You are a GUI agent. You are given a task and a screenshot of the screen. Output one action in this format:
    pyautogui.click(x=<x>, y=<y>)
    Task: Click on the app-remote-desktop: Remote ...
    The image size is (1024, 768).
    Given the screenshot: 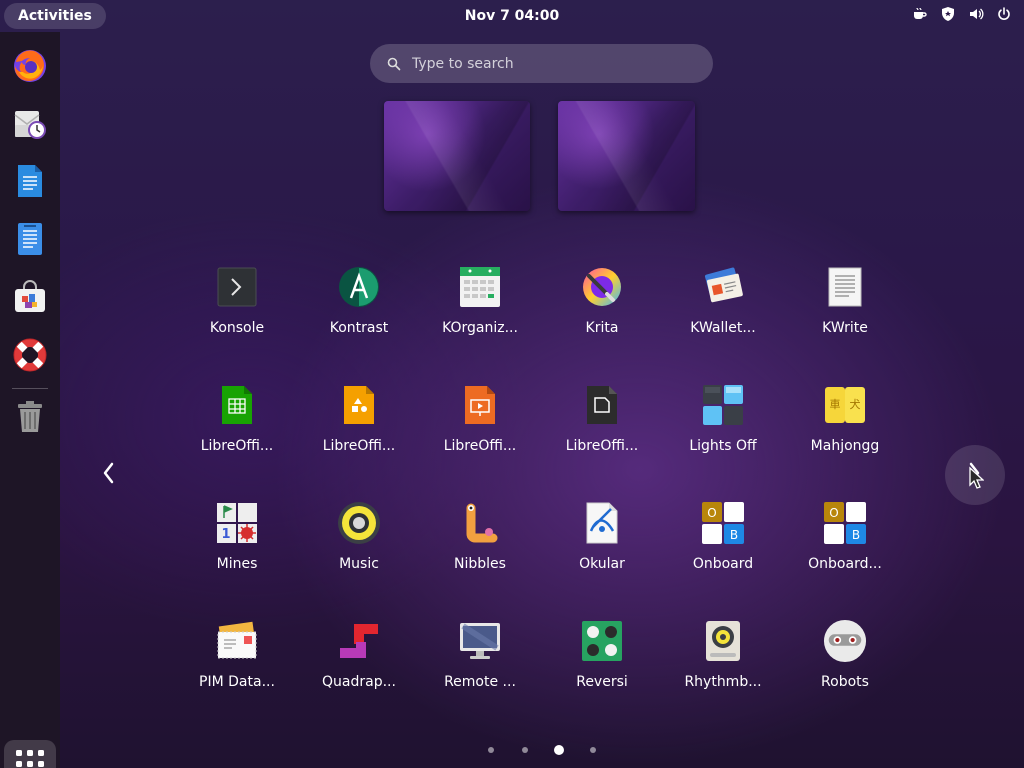 What is the action you would take?
    pyautogui.click(x=480, y=658)
    